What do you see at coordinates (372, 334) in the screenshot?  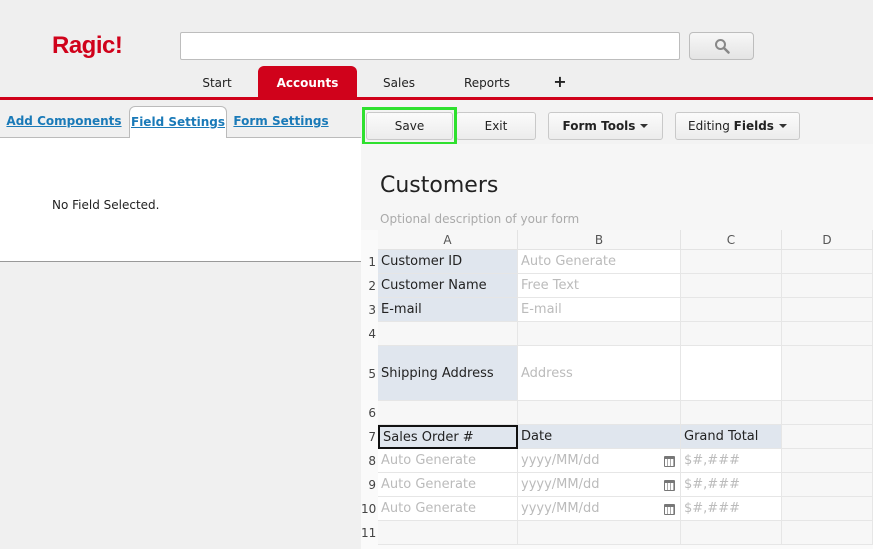 I see `row-number: 4` at bounding box center [372, 334].